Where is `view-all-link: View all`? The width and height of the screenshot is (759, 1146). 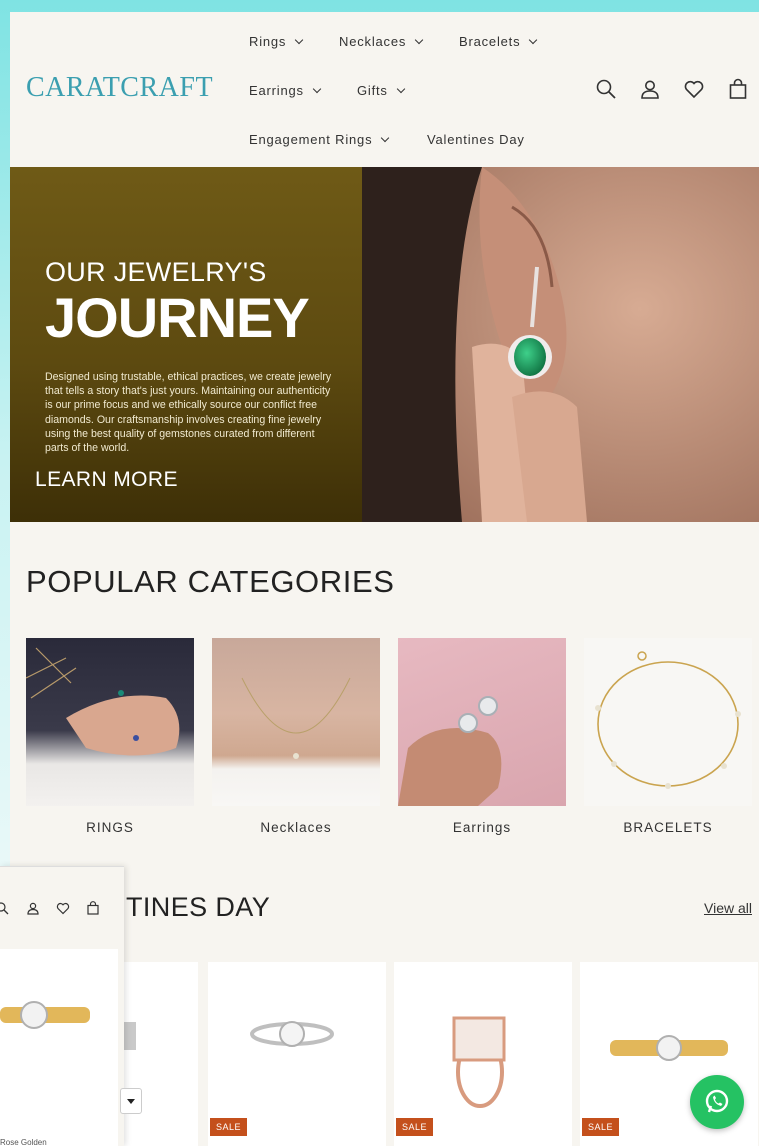 view-all-link: View all is located at coordinates (728, 908).